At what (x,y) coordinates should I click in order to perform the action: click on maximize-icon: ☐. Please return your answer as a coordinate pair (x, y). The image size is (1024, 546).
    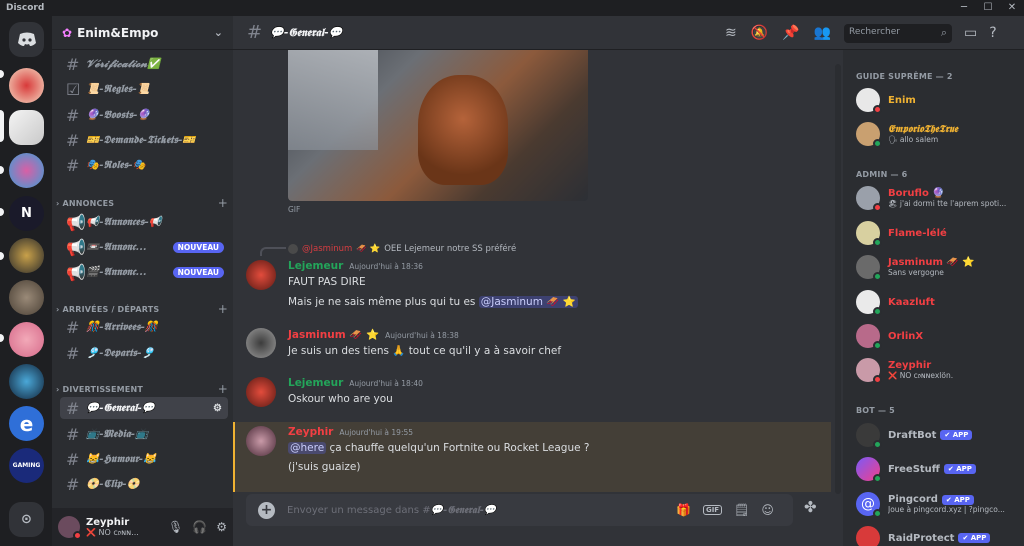
    Looking at the image, I should click on (988, 8).